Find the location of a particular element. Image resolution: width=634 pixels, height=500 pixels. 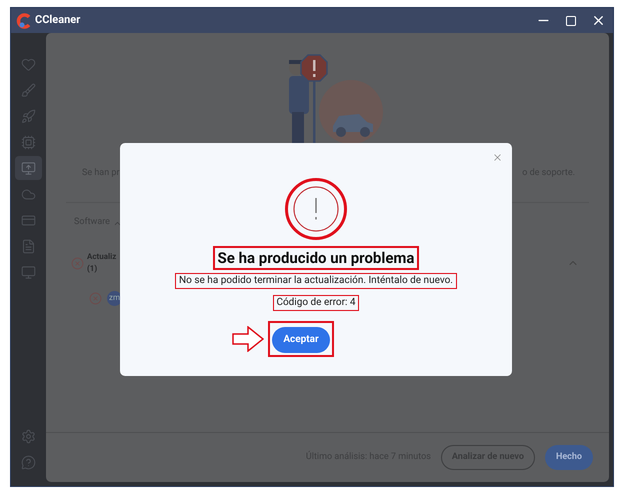

brush-icon is located at coordinates (28, 90).